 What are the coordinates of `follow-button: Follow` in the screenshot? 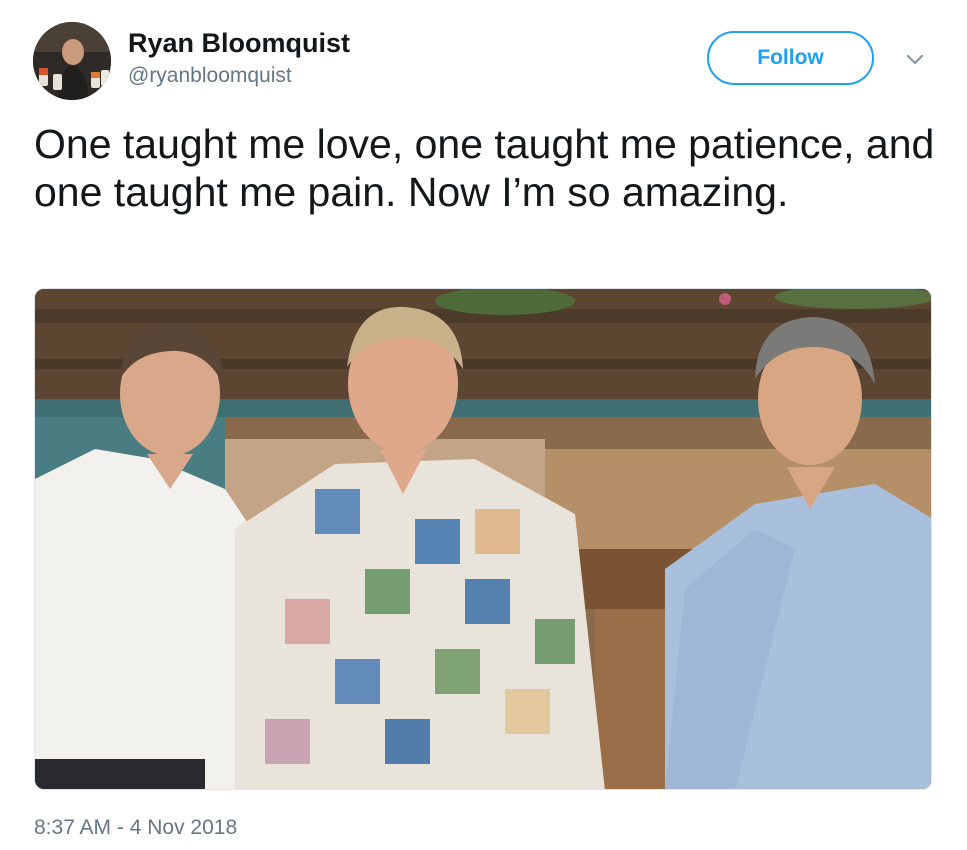 It's located at (790, 58).